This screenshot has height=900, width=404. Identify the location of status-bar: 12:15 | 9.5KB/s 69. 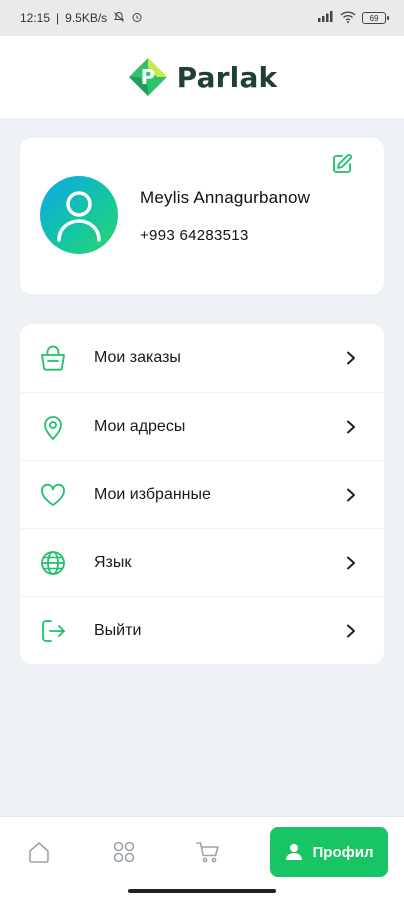
(202, 18).